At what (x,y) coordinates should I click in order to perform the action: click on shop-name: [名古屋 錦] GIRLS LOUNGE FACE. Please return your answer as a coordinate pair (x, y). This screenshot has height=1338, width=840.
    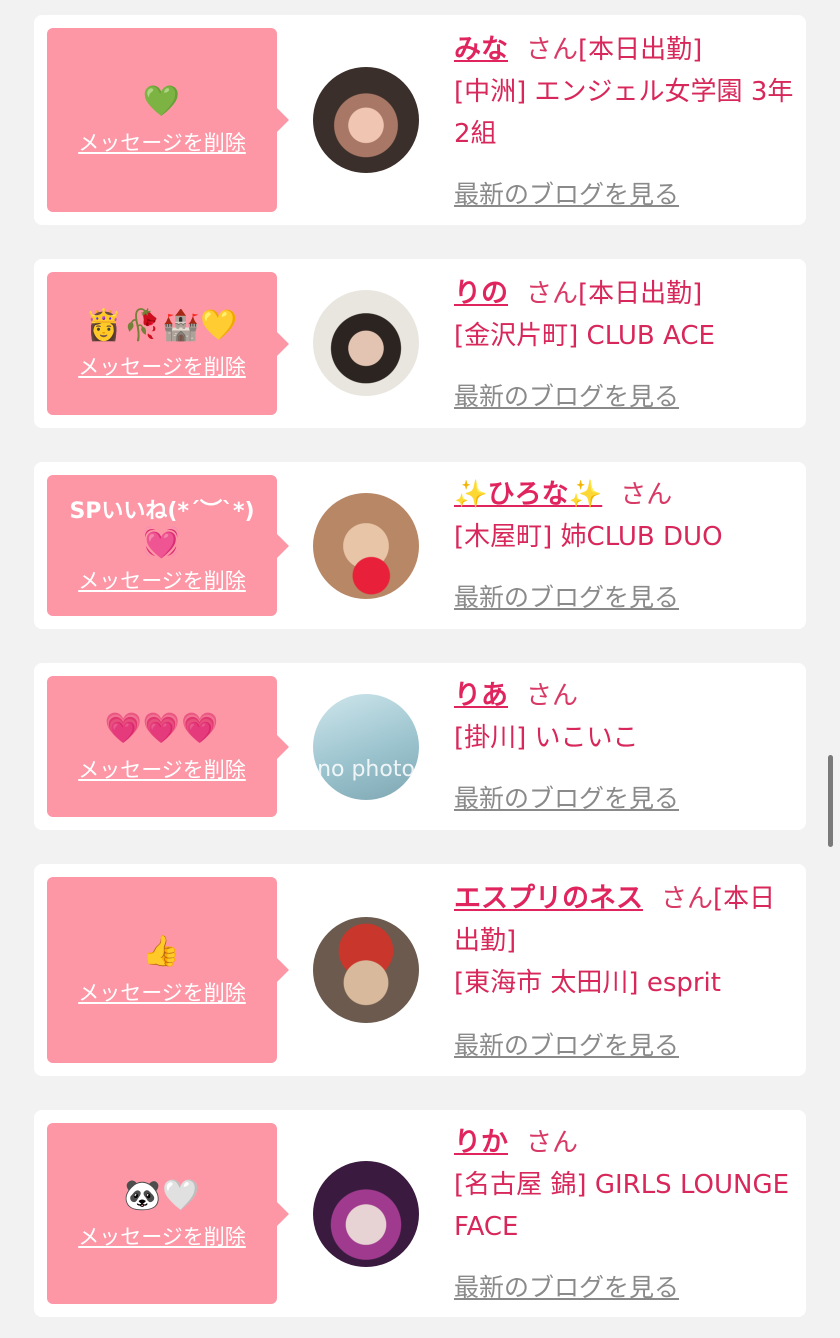
    Looking at the image, I should click on (622, 1206).